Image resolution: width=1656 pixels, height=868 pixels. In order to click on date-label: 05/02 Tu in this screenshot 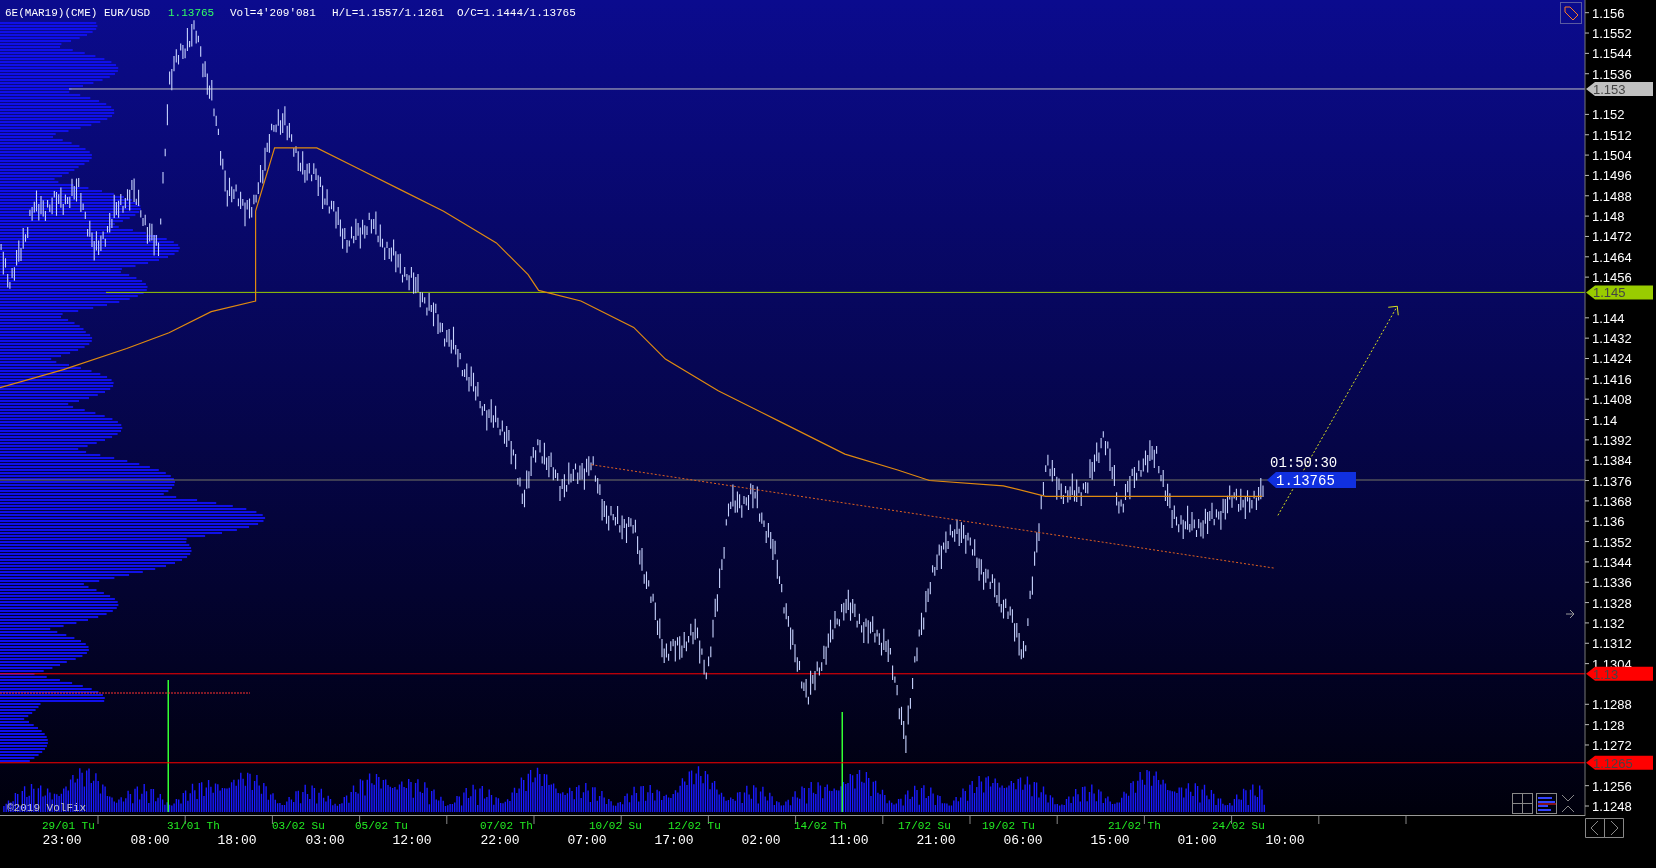, I will do `click(381, 826)`.